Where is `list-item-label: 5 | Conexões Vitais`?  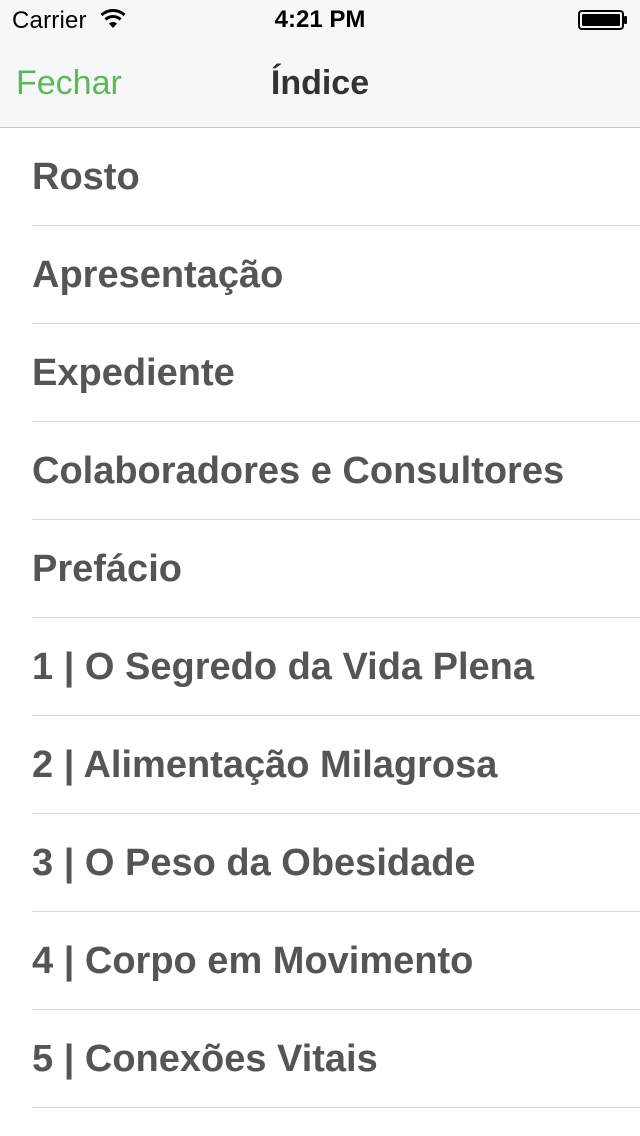
list-item-label: 5 | Conexões Vitais is located at coordinates (205, 1059).